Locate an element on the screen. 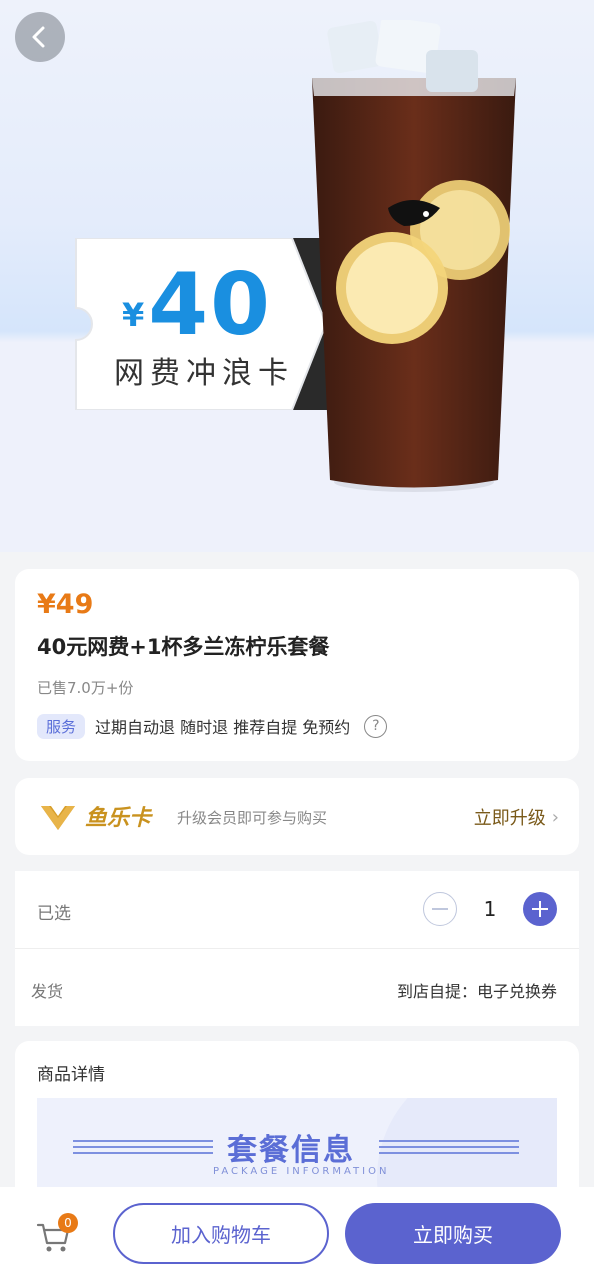 The width and height of the screenshot is (594, 1280). service-row: 服务 过期自动退 随时退 推荐自提 免预约 ? is located at coordinates (212, 726).